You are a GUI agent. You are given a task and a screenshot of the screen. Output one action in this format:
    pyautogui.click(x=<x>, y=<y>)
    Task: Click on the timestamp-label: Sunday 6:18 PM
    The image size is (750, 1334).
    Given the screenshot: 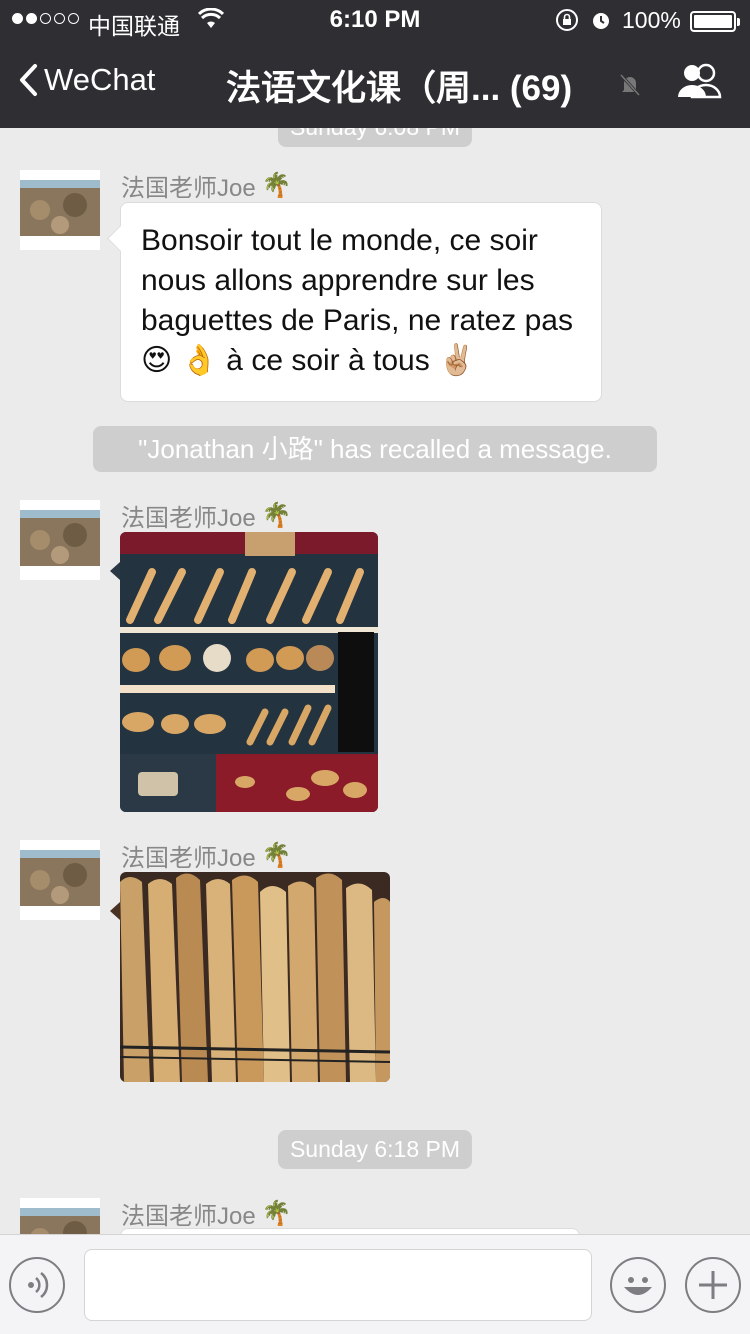 What is the action you would take?
    pyautogui.click(x=375, y=1149)
    